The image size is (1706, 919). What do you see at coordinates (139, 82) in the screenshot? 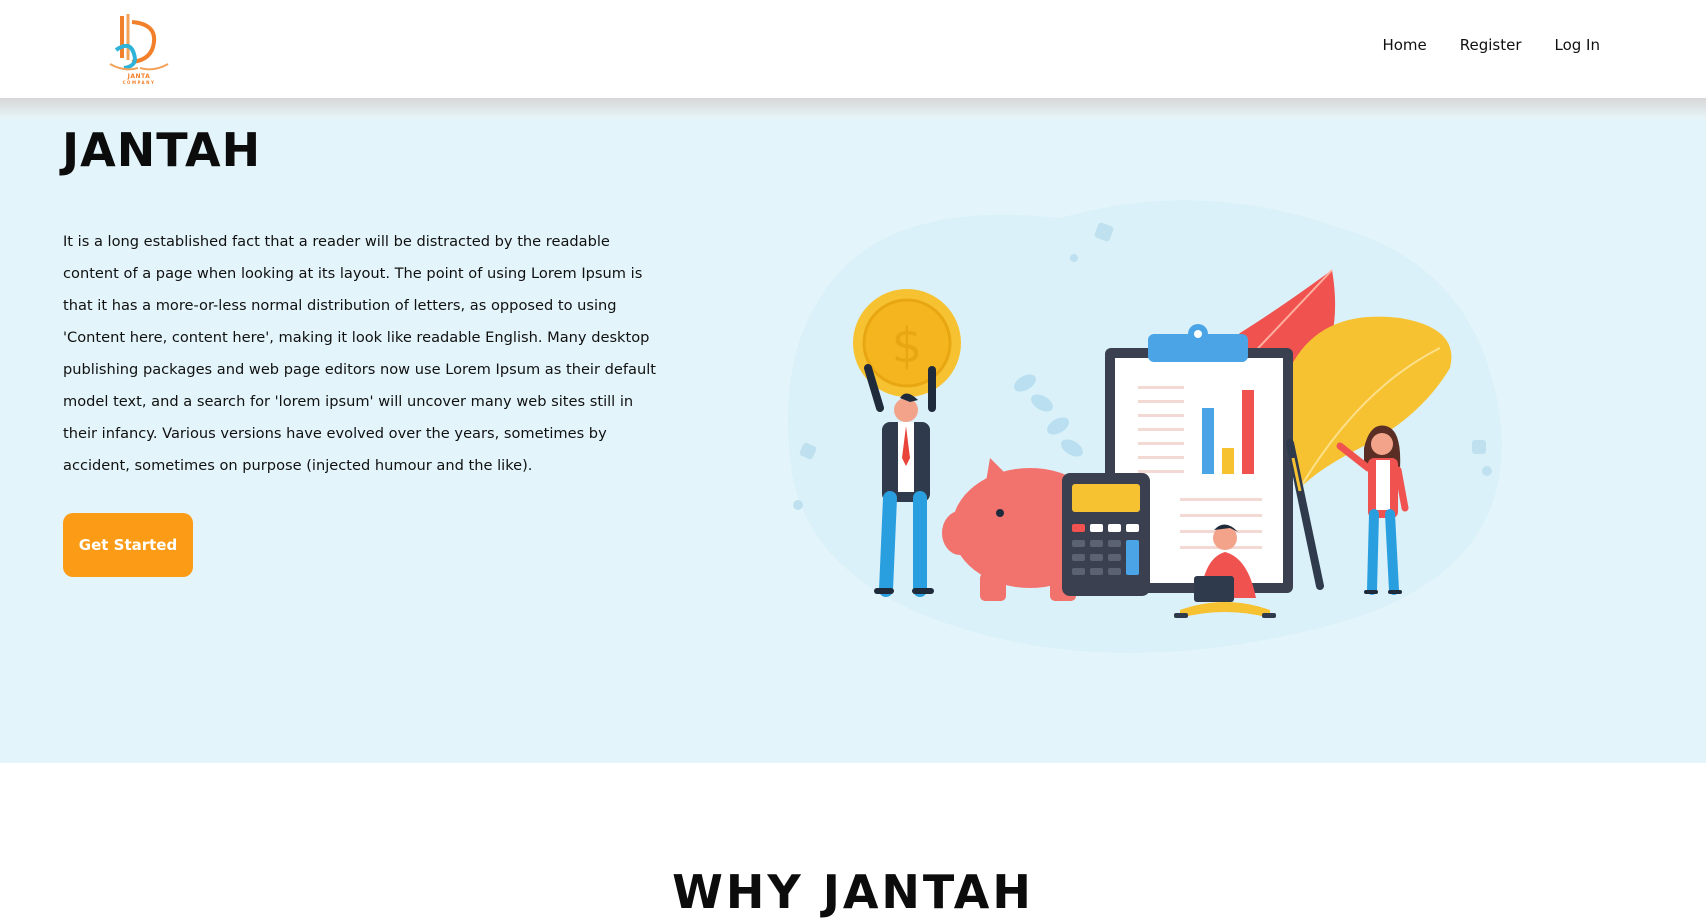
I see `logo-subtext: COMPANY` at bounding box center [139, 82].